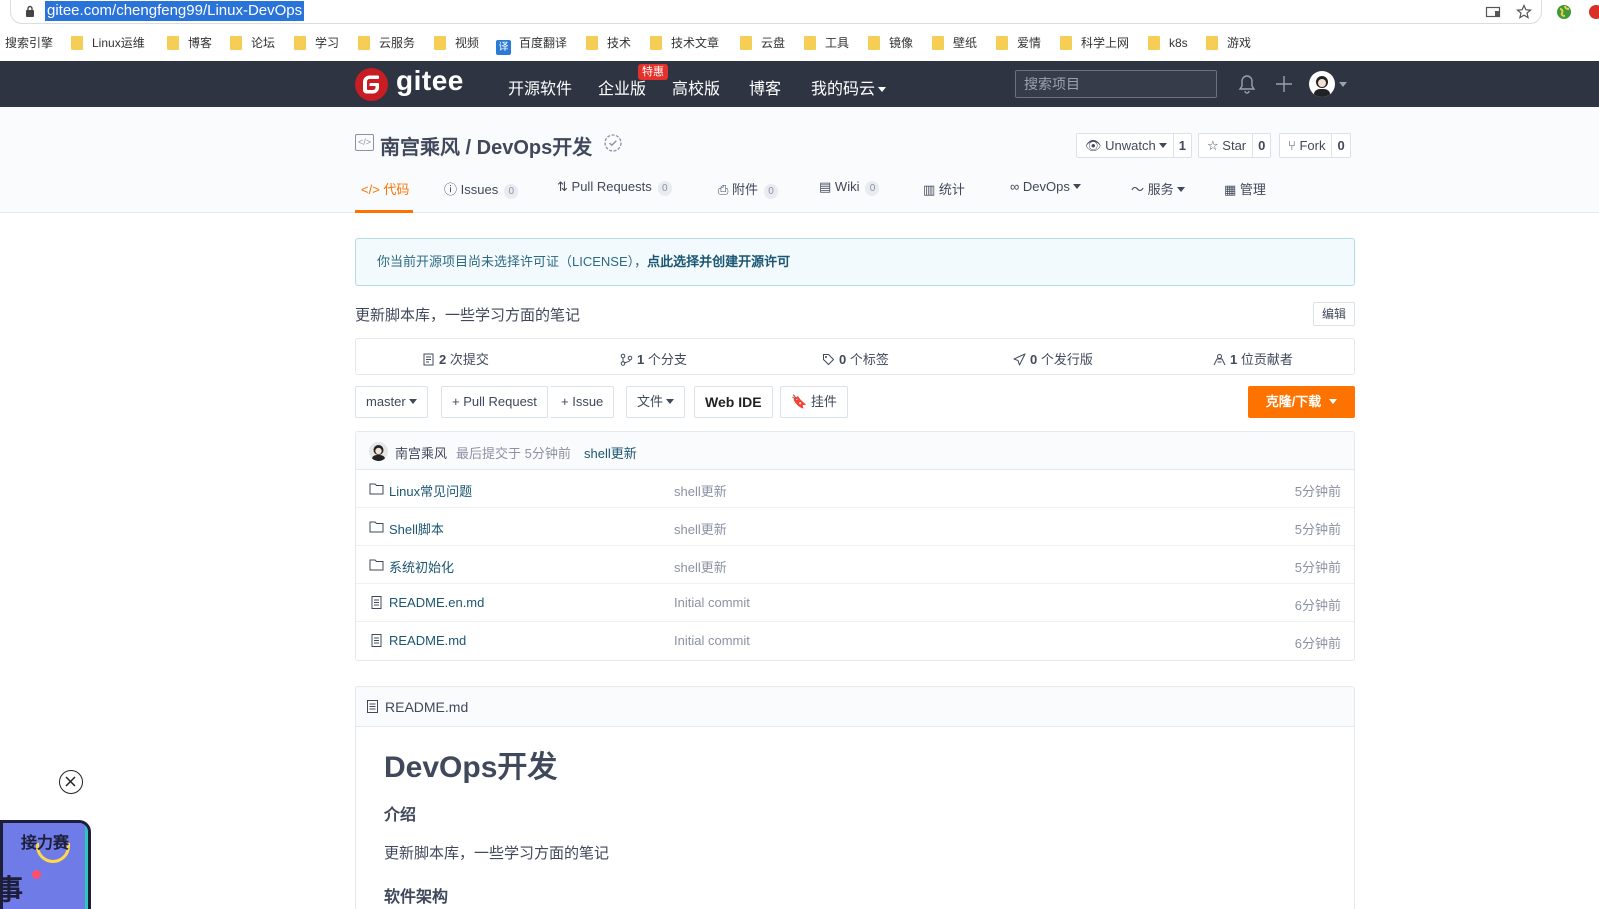 The image size is (1599, 909). I want to click on promo-float-card: 接力赛 事, so click(45, 864).